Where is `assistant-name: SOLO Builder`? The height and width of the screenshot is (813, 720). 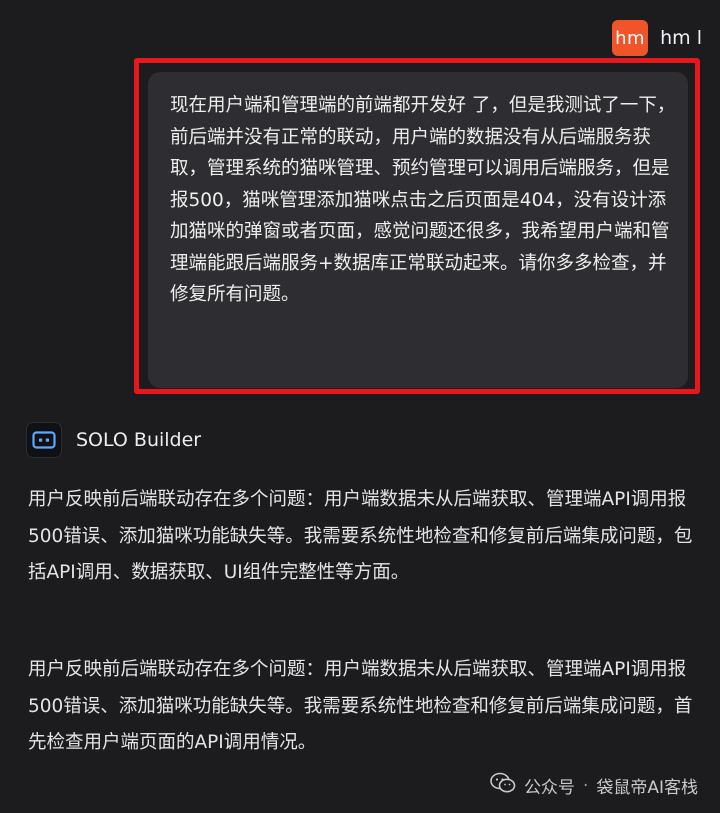
assistant-name: SOLO Builder is located at coordinates (139, 440).